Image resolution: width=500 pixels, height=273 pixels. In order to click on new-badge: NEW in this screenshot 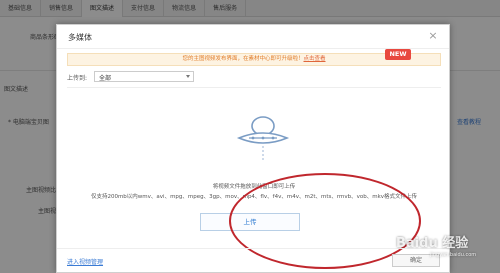, I will do `click(398, 54)`.